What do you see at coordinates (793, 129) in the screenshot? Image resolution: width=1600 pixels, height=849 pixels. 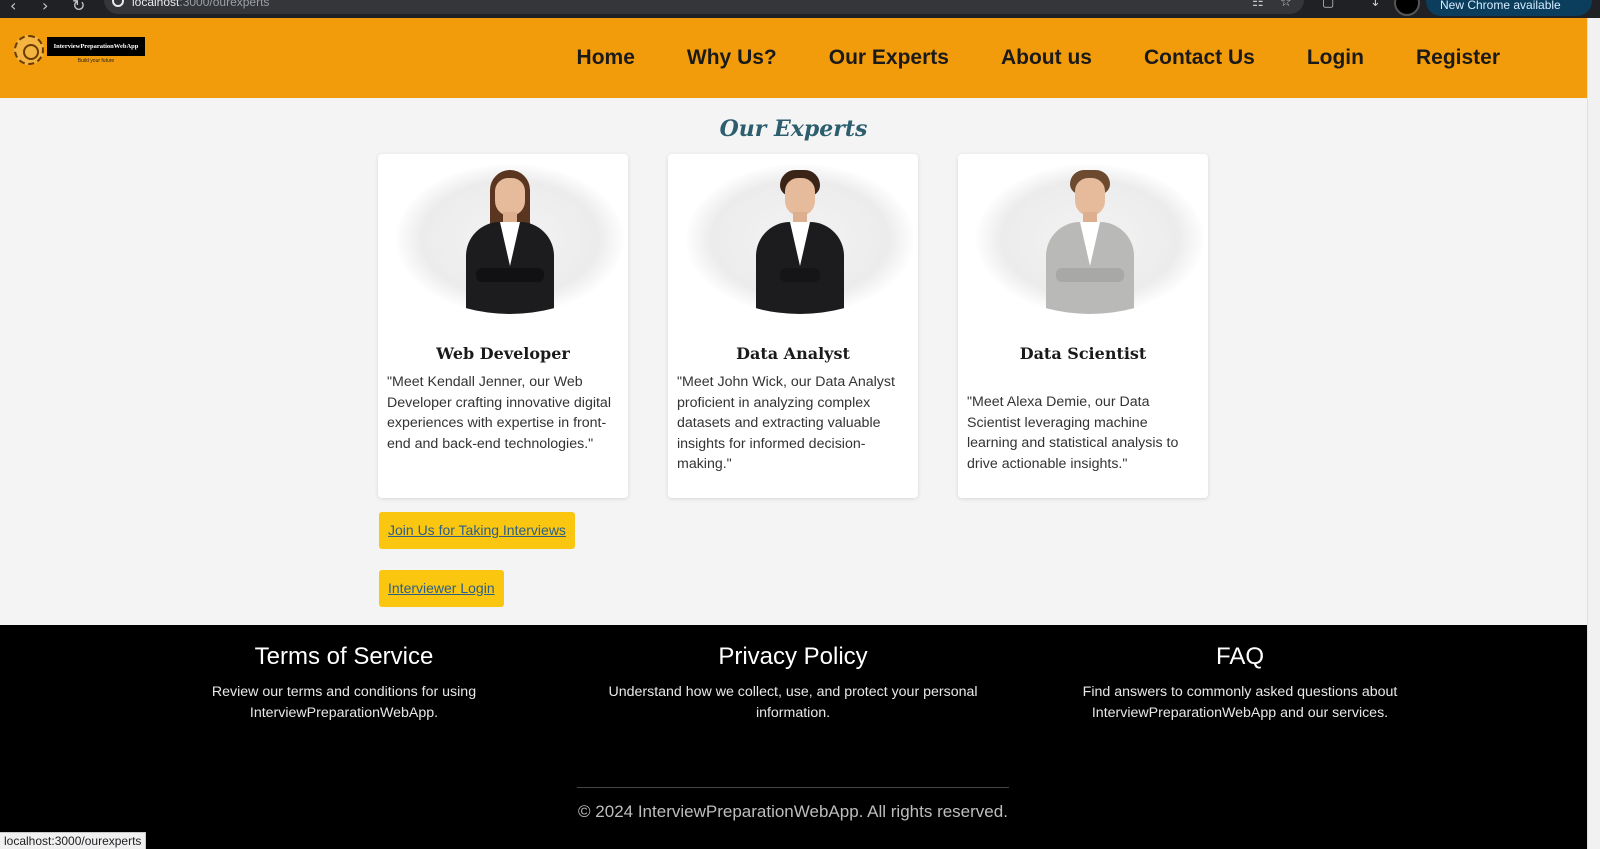 I see `page-title: Our Experts` at bounding box center [793, 129].